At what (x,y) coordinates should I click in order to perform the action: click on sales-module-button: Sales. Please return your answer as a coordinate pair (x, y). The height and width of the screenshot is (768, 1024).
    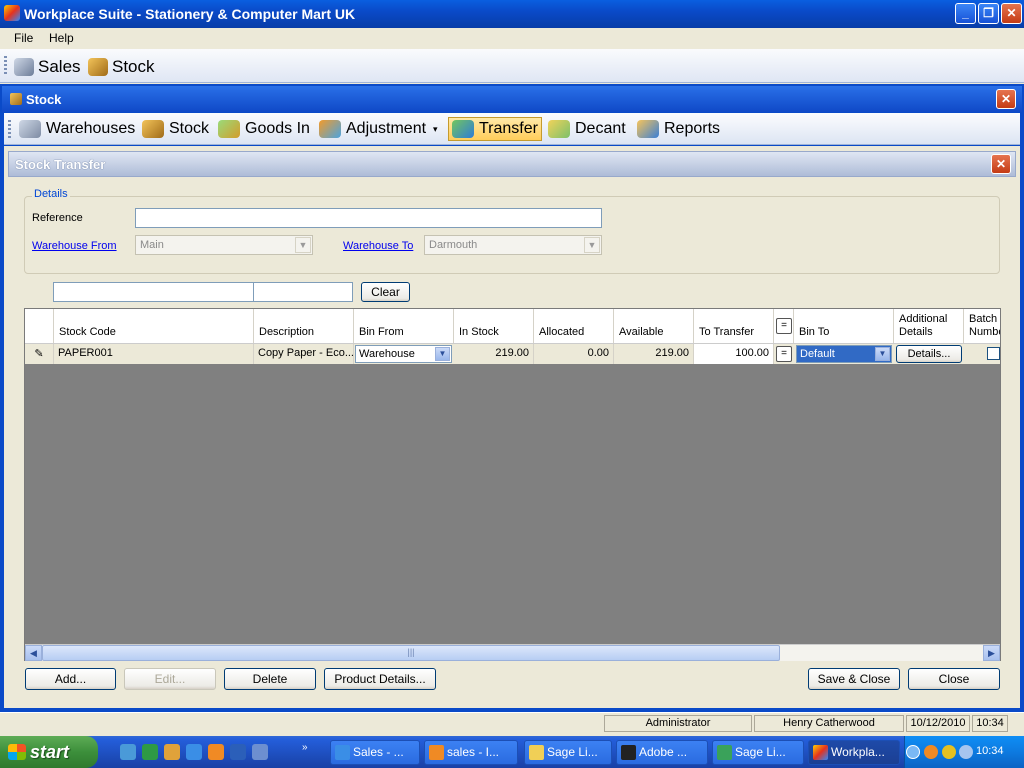
    Looking at the image, I should click on (47, 67).